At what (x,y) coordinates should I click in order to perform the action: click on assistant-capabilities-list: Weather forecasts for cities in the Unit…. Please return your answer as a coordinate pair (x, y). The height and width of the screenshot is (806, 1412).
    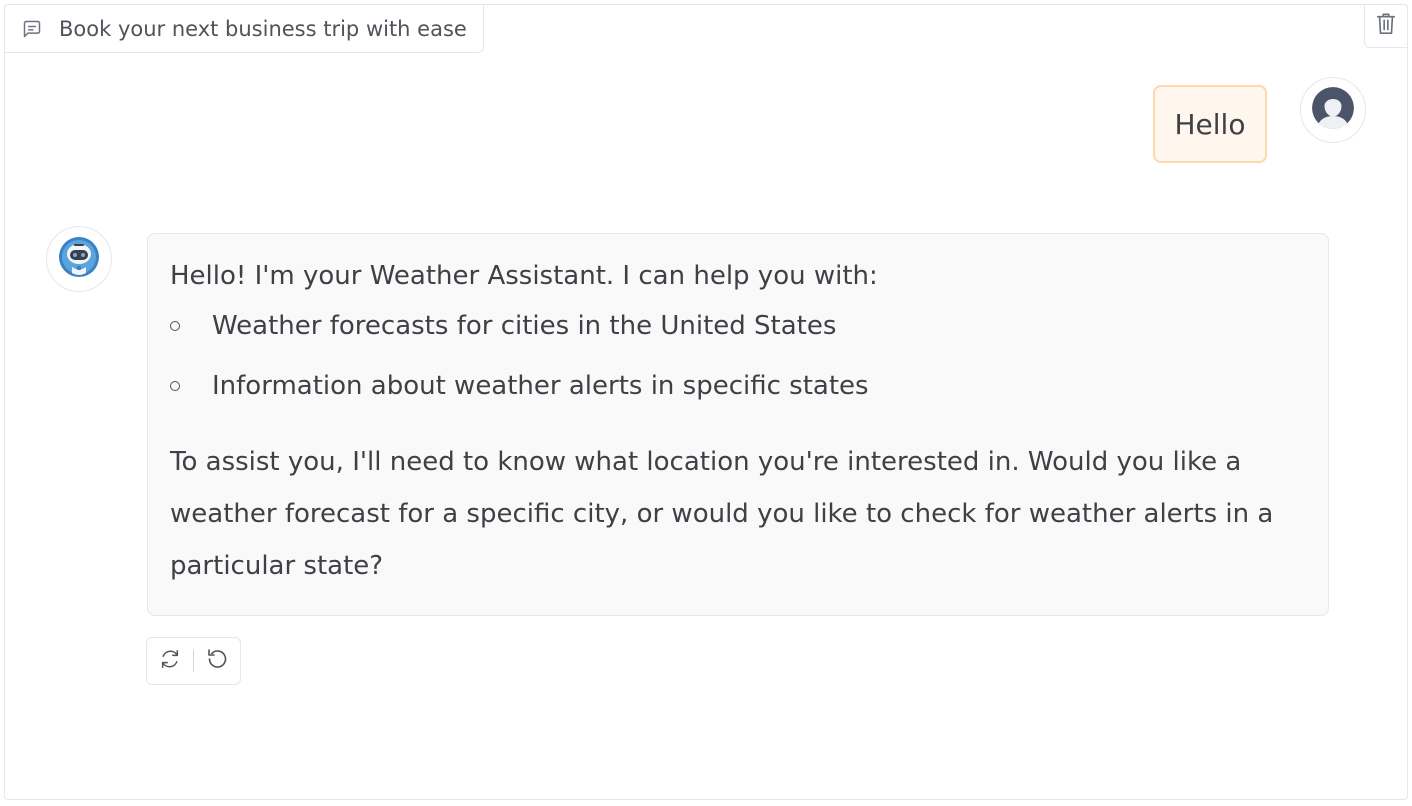
    Looking at the image, I should click on (738, 356).